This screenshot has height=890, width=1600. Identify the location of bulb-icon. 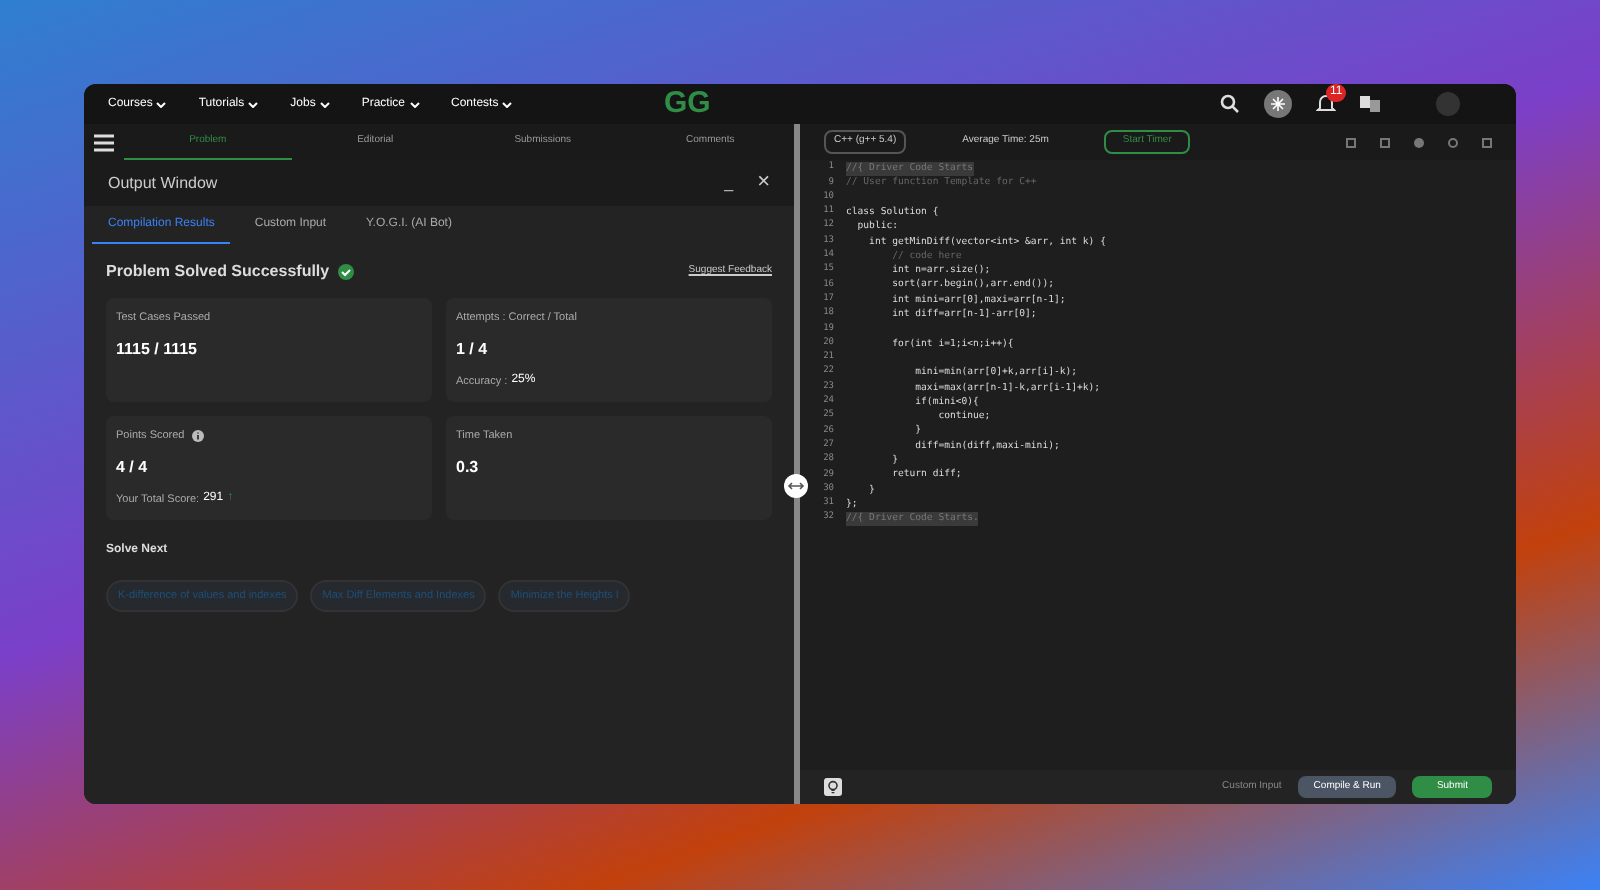
(833, 787).